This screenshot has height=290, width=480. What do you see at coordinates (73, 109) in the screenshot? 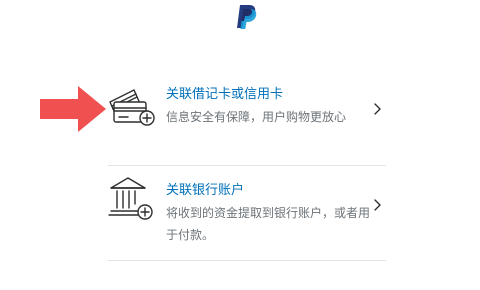
I see `arrow-right-icon` at bounding box center [73, 109].